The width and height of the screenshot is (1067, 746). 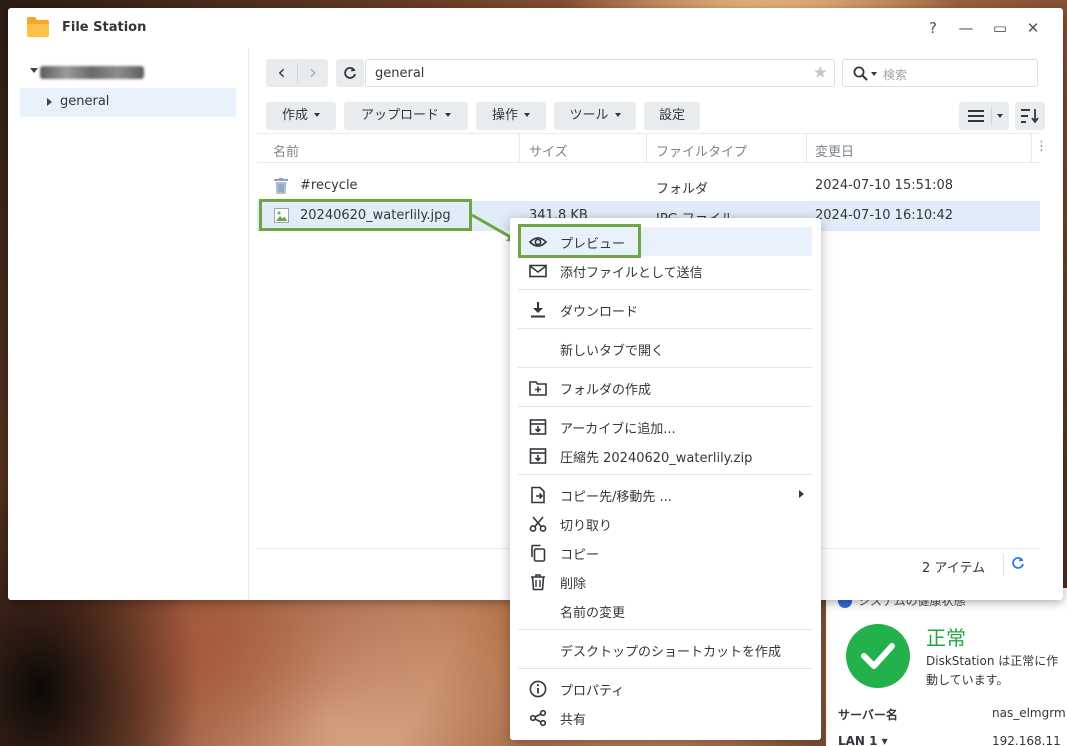 What do you see at coordinates (648, 186) in the screenshot?
I see `table-row: #recycle フォルダ 2024-07-10 15:51:08` at bounding box center [648, 186].